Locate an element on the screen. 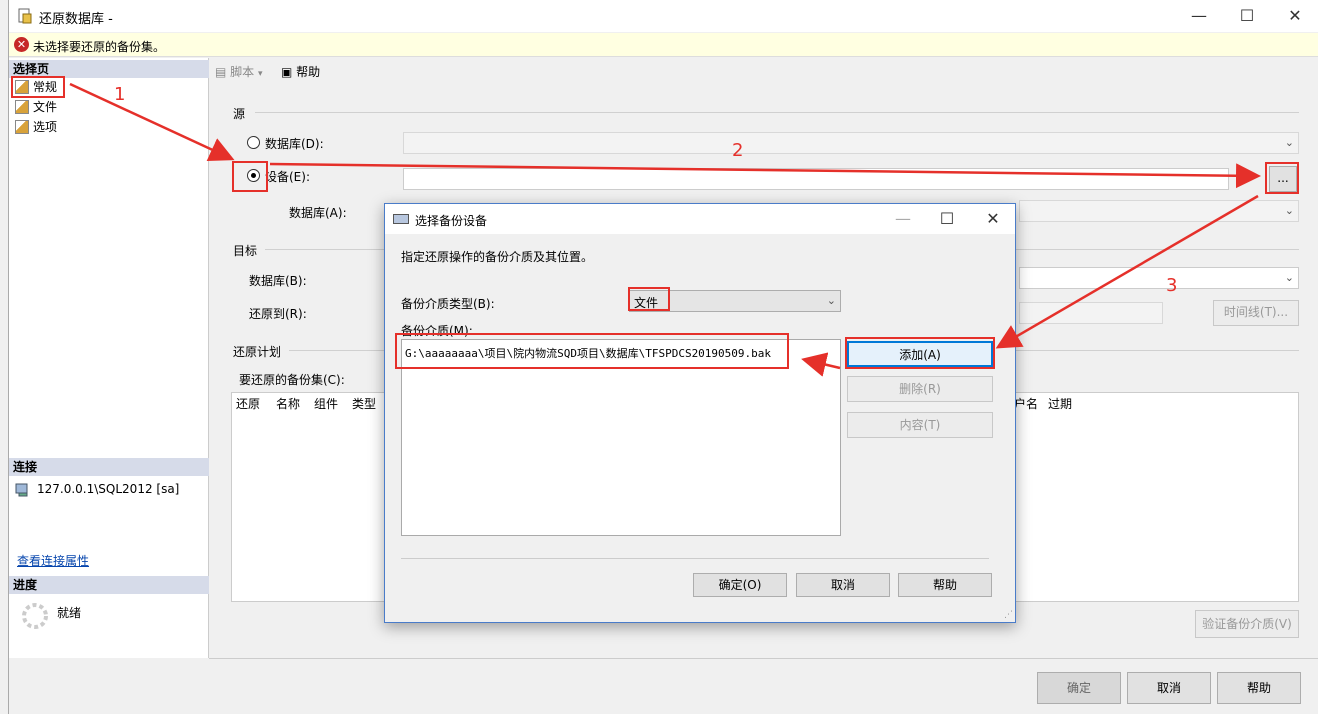  annotation-number: 3 is located at coordinates (1172, 285).